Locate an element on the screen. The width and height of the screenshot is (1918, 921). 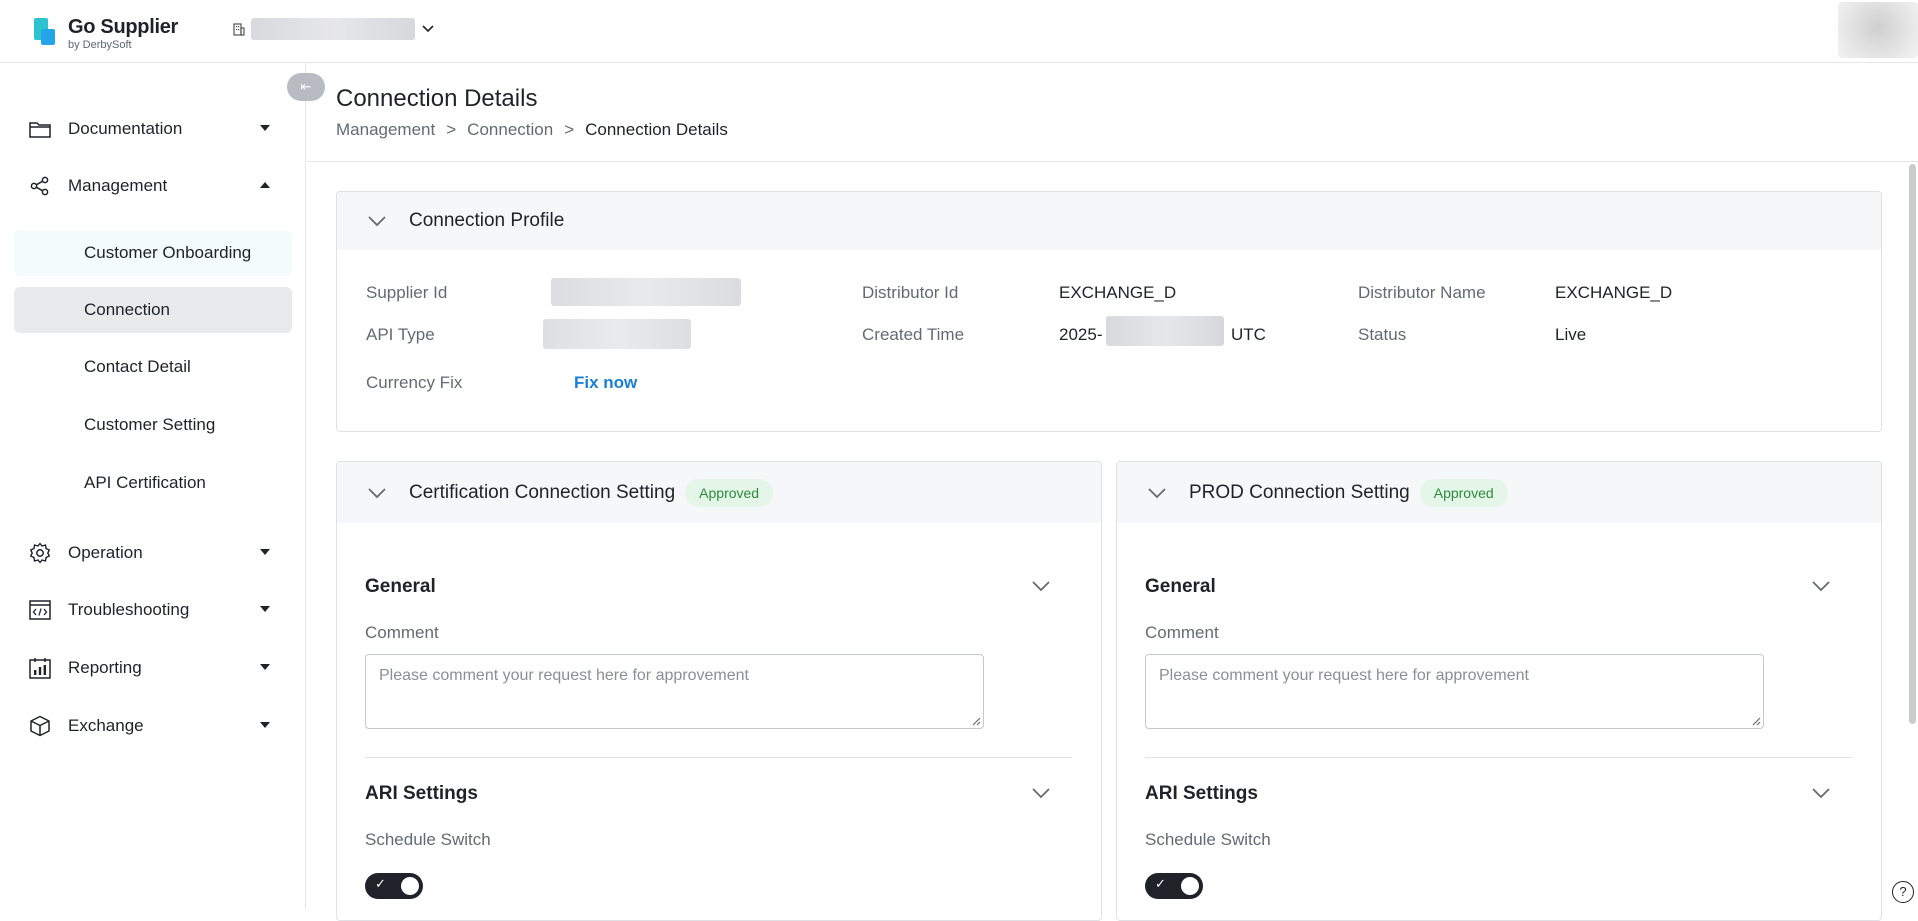
card-title: PROD Connection Setting is located at coordinates (1299, 492).